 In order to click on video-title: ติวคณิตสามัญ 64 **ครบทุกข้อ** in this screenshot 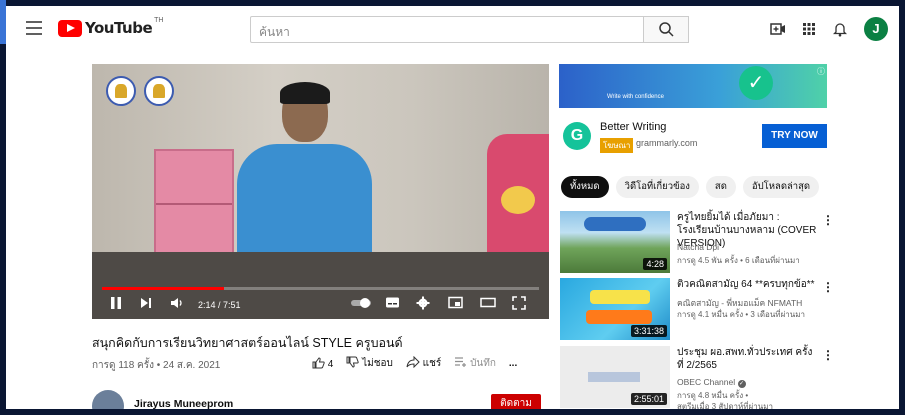, I will do `click(747, 284)`.